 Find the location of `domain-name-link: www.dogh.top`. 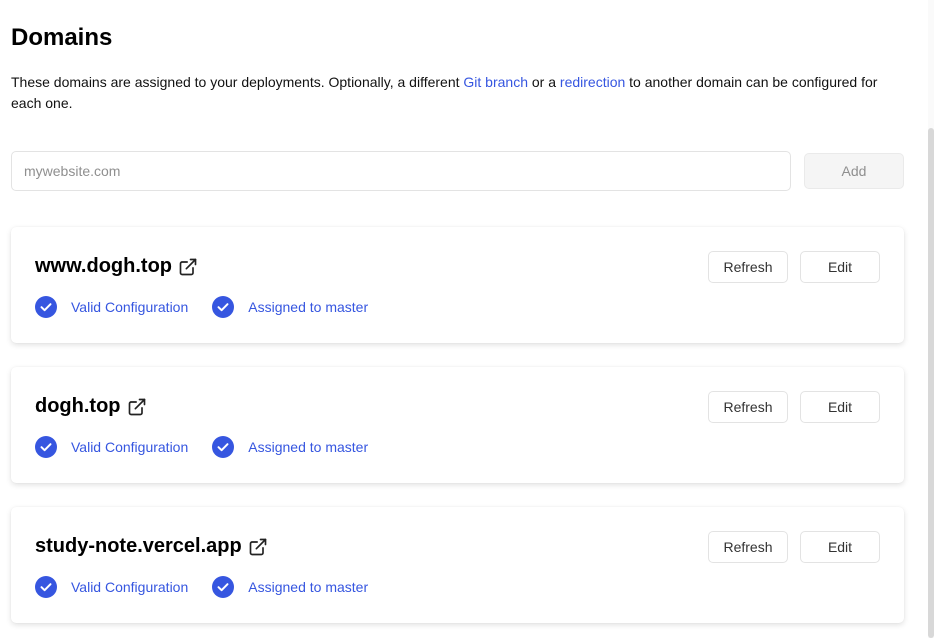

domain-name-link: www.dogh.top is located at coordinates (116, 266).